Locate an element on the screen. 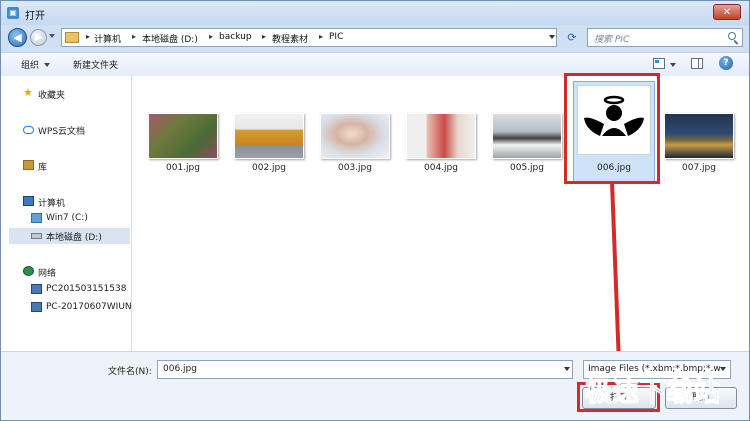 The height and width of the screenshot is (421, 750). nav-item-drive-c: Win7 (C:) is located at coordinates (79, 219).